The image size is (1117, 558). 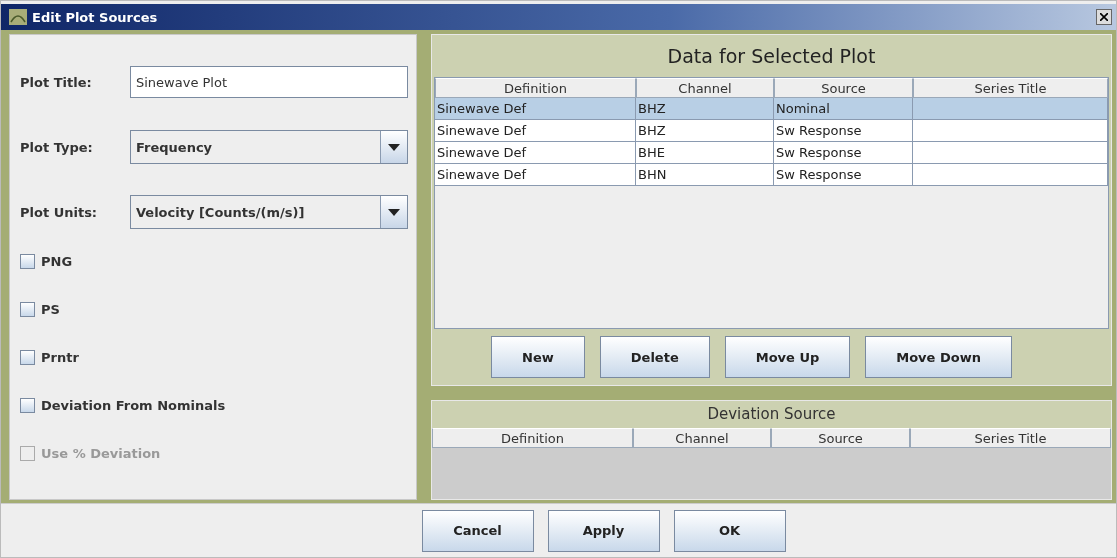 What do you see at coordinates (60, 357) in the screenshot?
I see `checkbox-label: Prntr` at bounding box center [60, 357].